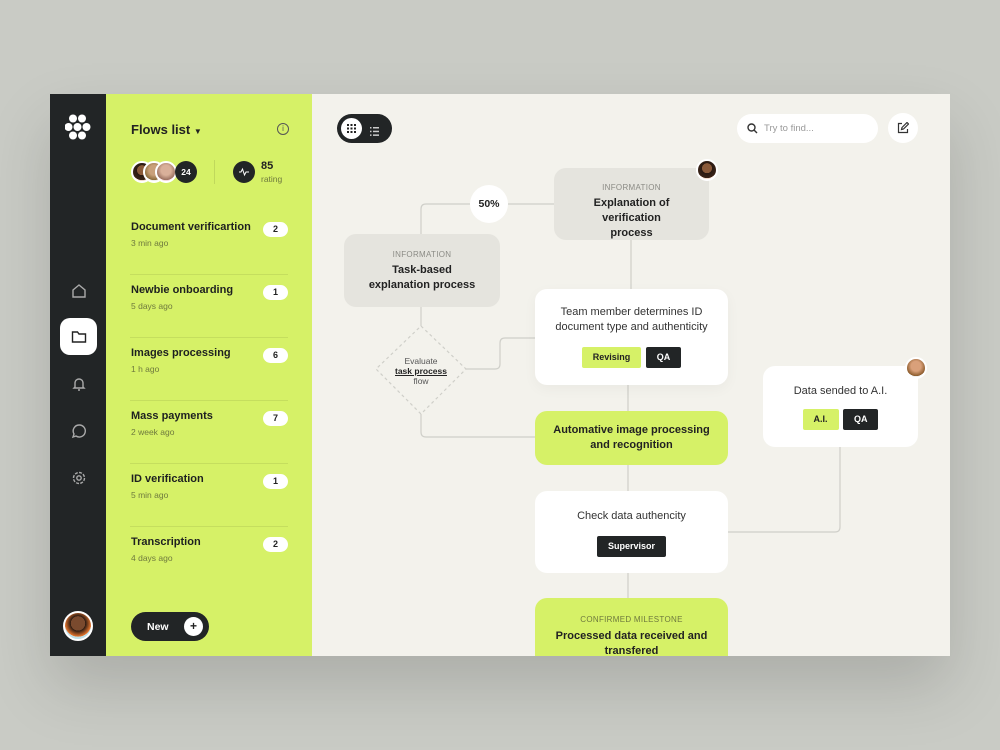 The width and height of the screenshot is (1000, 750). What do you see at coordinates (209, 369) in the screenshot?
I see `flow-item: Images processing 1 h ago 6` at bounding box center [209, 369].